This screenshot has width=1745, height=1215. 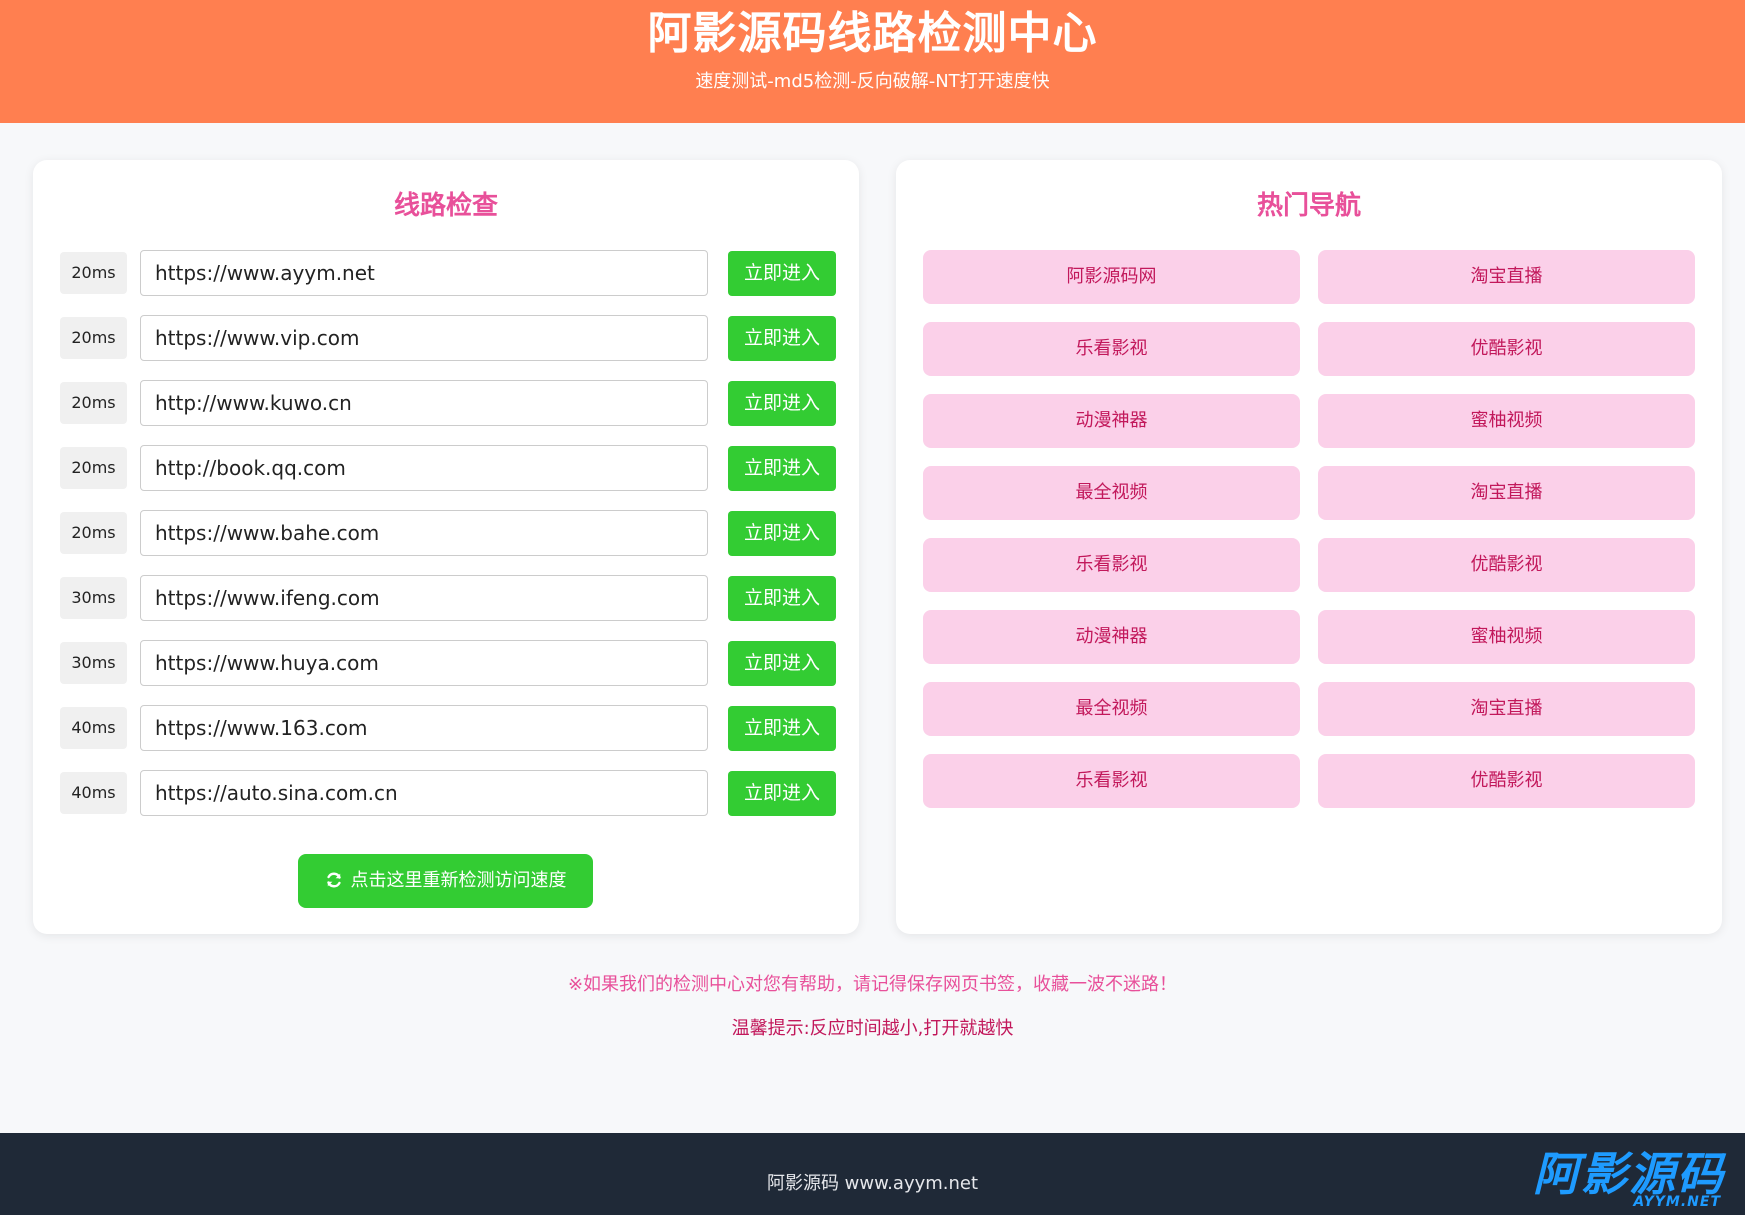 What do you see at coordinates (1308, 206) in the screenshot?
I see `hot-nav-title: 热门导航` at bounding box center [1308, 206].